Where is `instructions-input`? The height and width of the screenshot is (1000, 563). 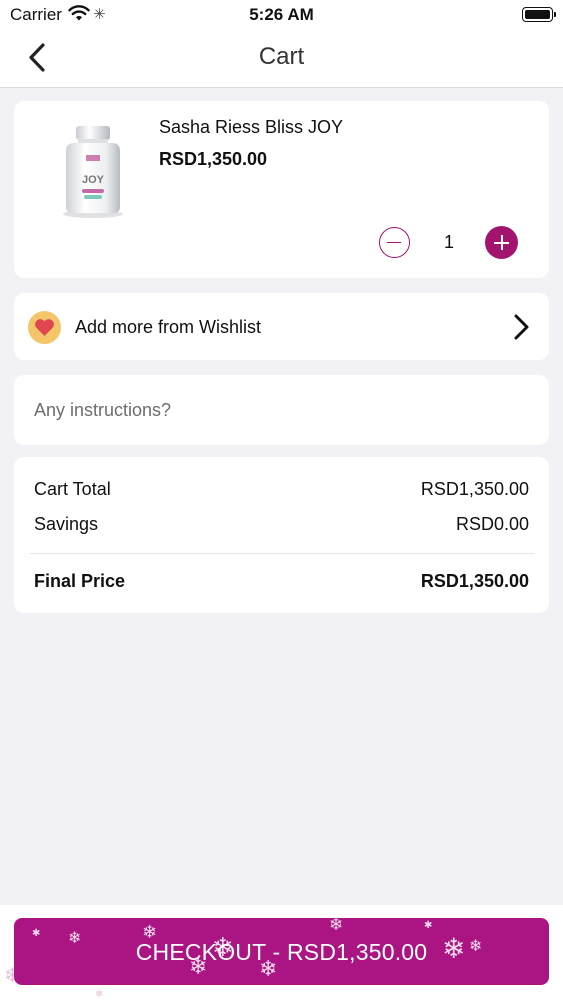
instructions-input is located at coordinates (281, 410).